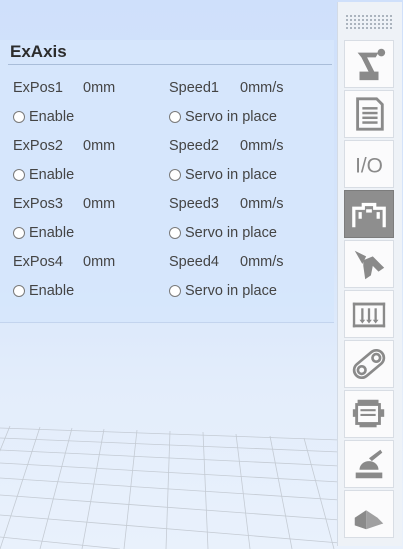 This screenshot has height=549, width=403. What do you see at coordinates (38, 262) in the screenshot?
I see `axis-position-label: ExPos4` at bounding box center [38, 262].